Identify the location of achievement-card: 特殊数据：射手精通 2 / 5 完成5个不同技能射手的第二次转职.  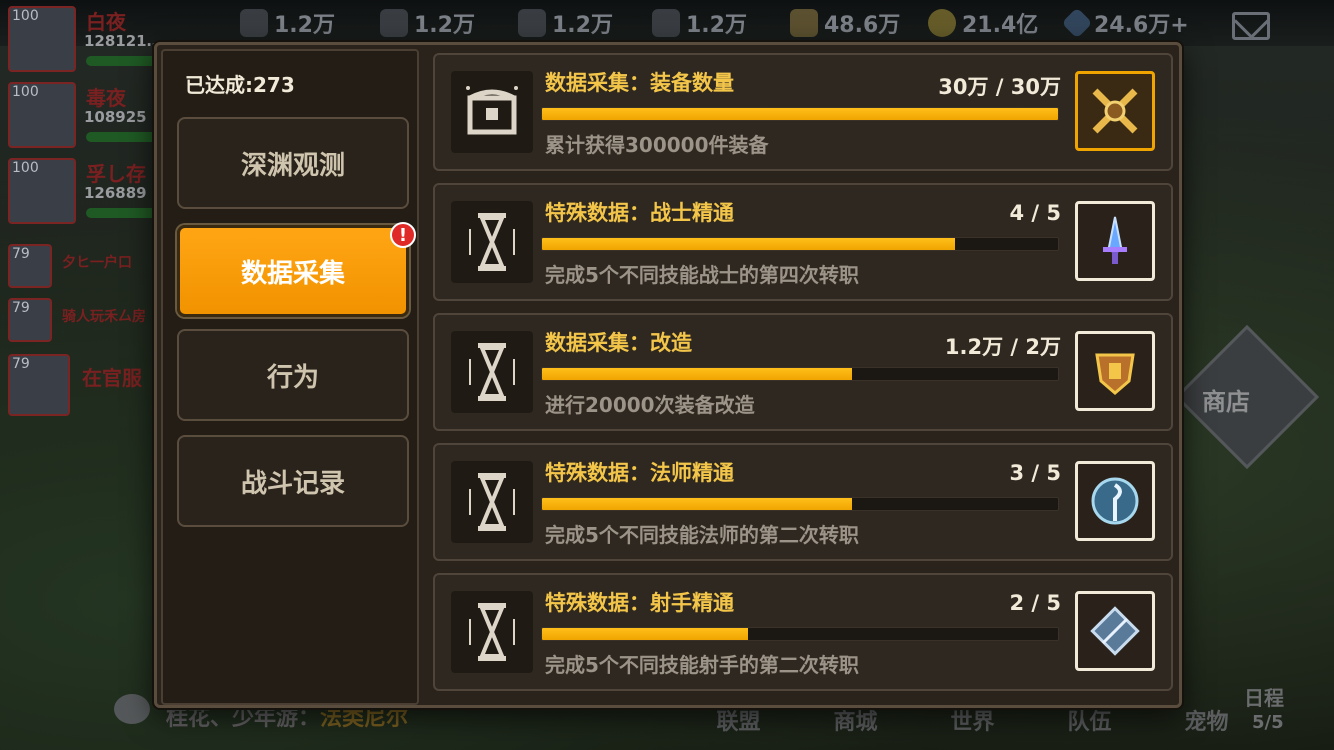
(803, 632).